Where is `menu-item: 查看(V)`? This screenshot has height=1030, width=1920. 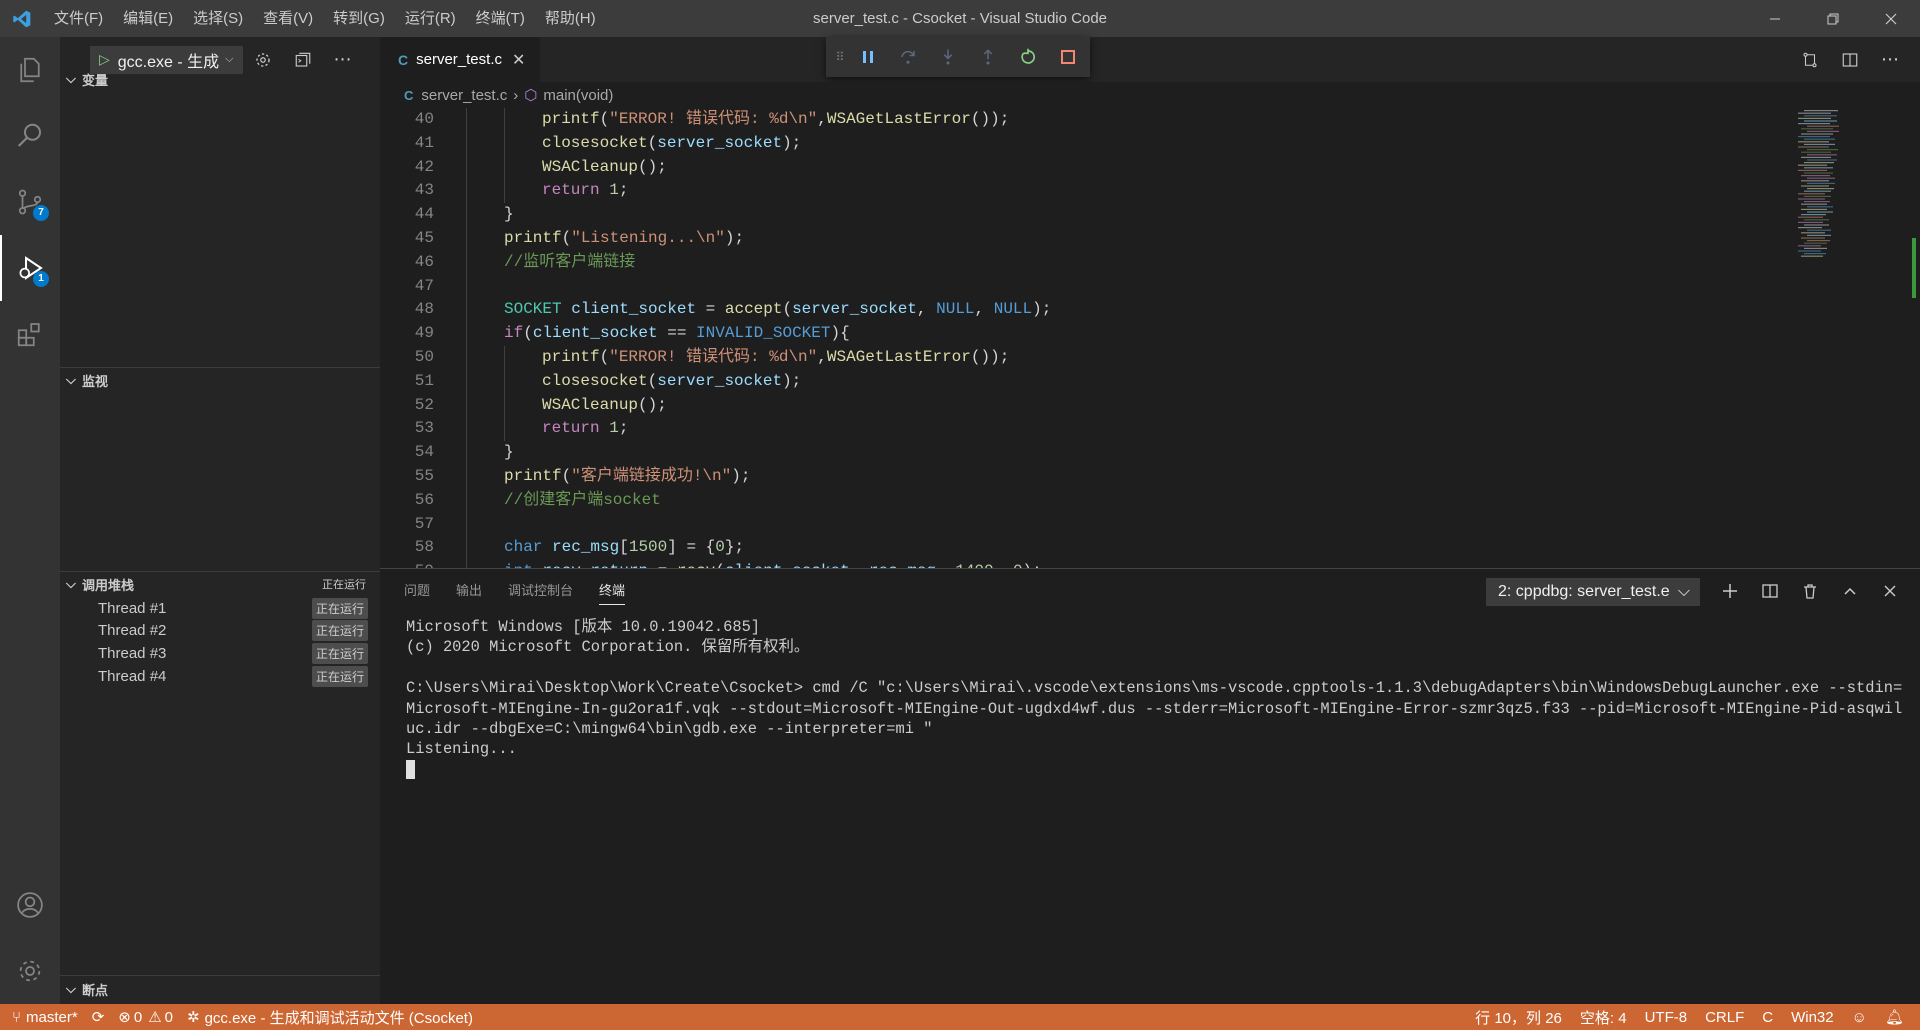 menu-item: 查看(V) is located at coordinates (288, 18).